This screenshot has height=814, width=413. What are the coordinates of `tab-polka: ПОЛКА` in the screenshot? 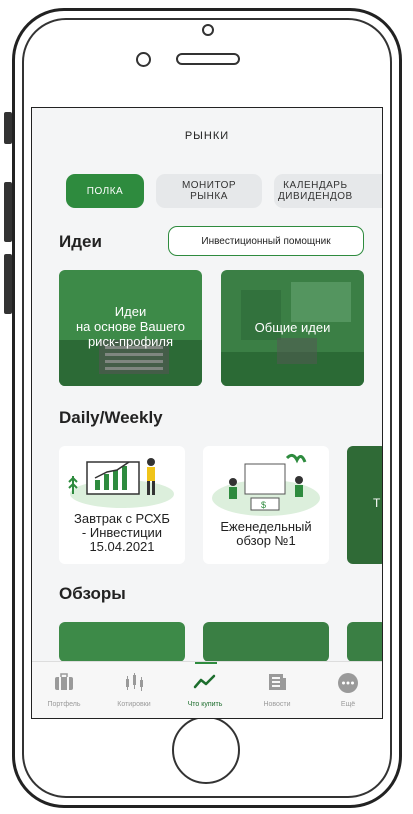 It's located at (105, 191).